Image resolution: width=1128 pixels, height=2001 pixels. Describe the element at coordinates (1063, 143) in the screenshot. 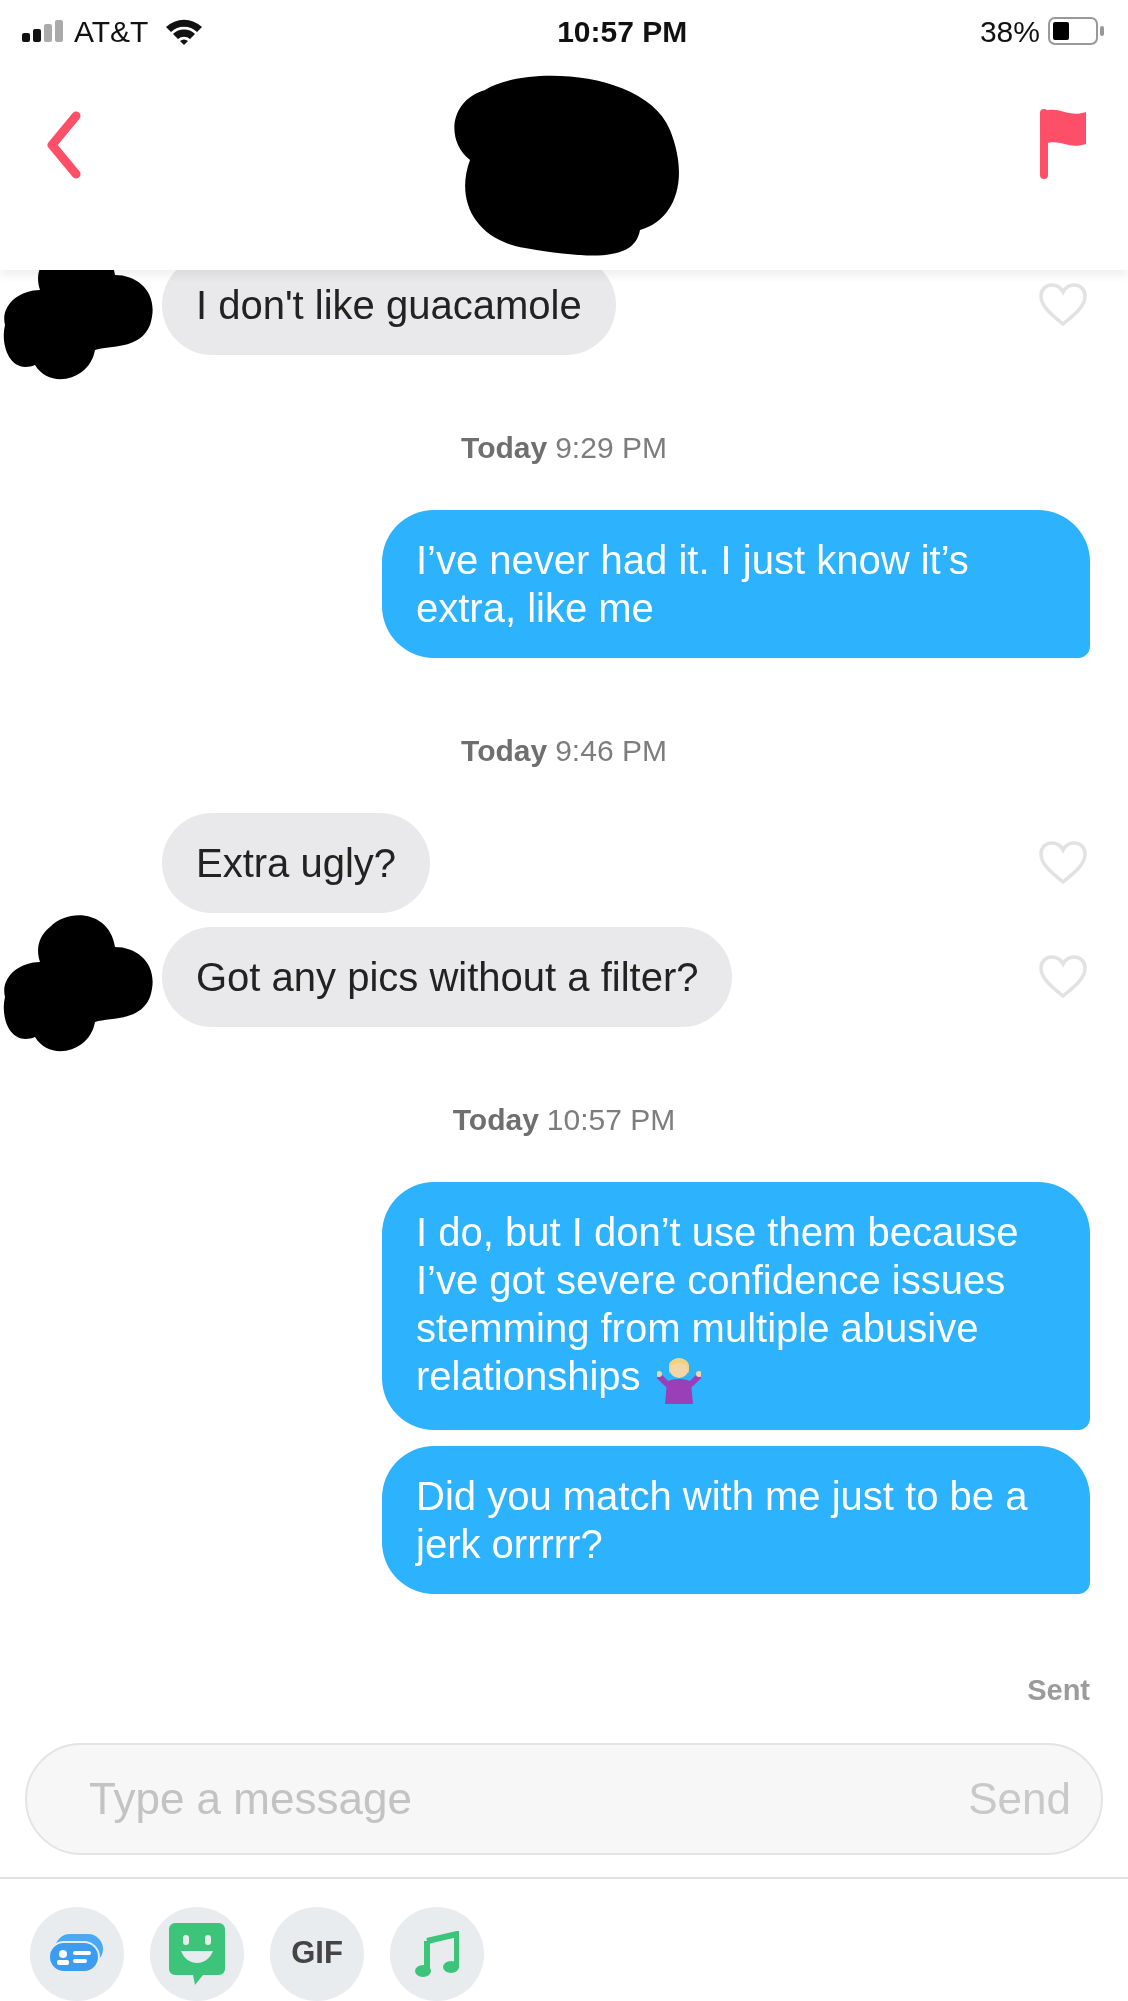

I see `flag-icon` at that location.